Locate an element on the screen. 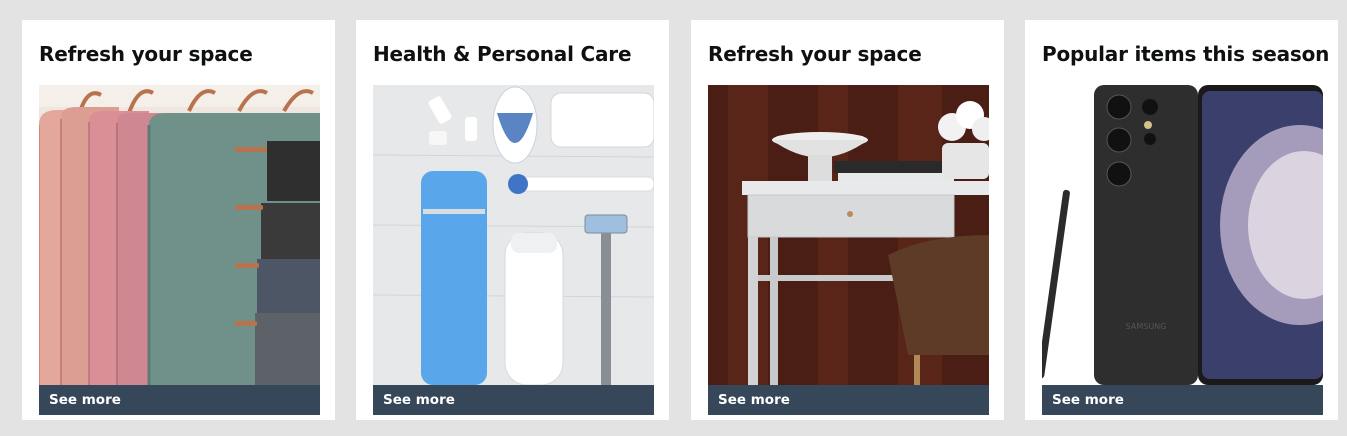 Image resolution: width=1347 pixels, height=436 pixels. card-title: Health & Personal Care is located at coordinates (502, 54).